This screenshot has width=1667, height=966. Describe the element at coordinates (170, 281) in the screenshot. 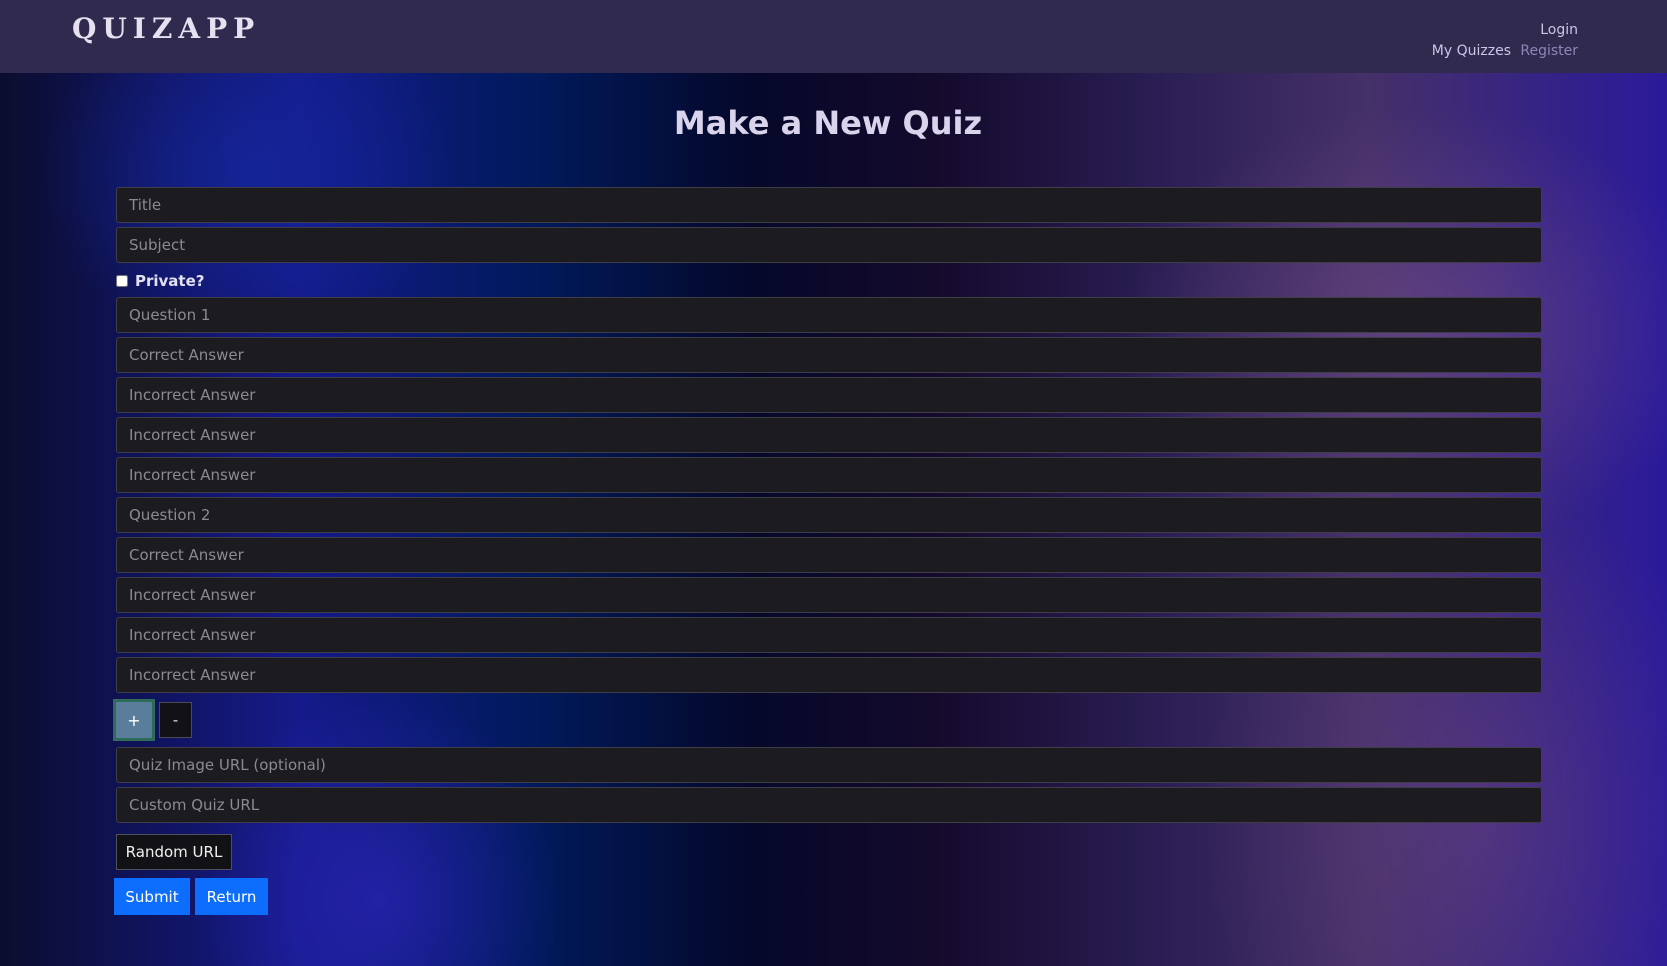

I see `private-label: Private?` at that location.